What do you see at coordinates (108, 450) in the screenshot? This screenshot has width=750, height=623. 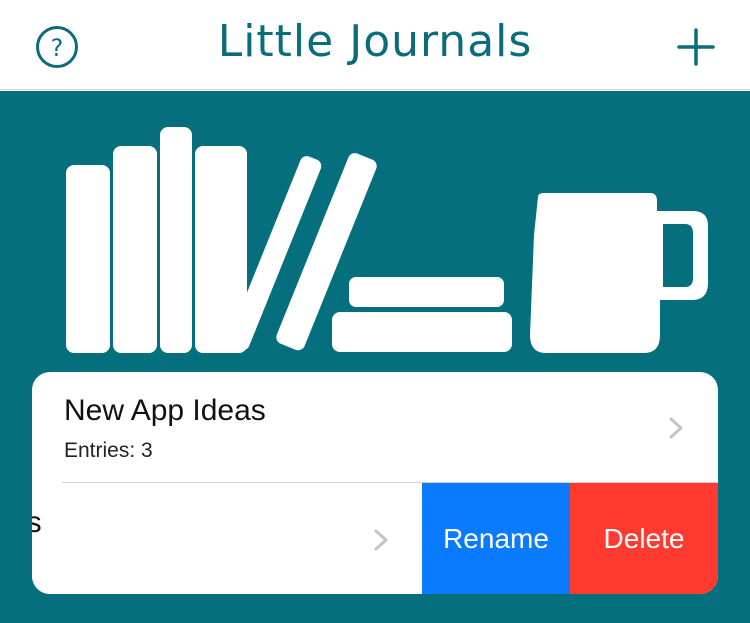 I see `journal-entry-count: Entries: 3` at bounding box center [108, 450].